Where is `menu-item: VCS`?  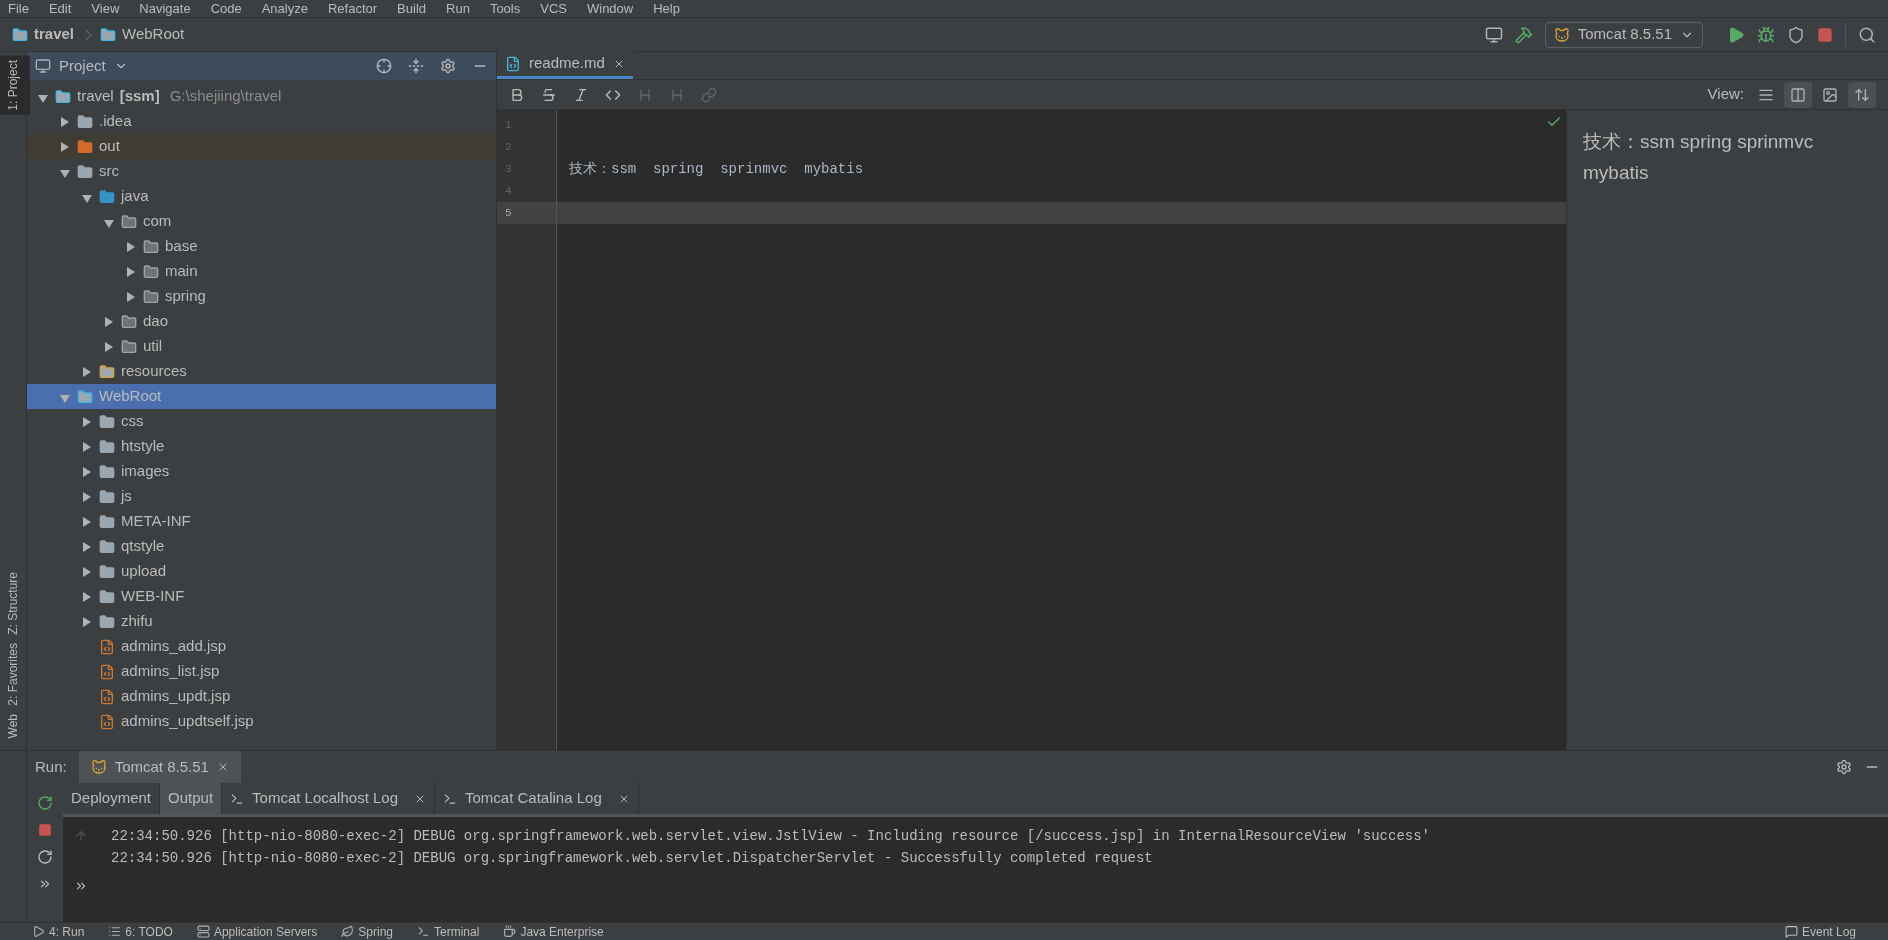
menu-item: VCS is located at coordinates (553, 8).